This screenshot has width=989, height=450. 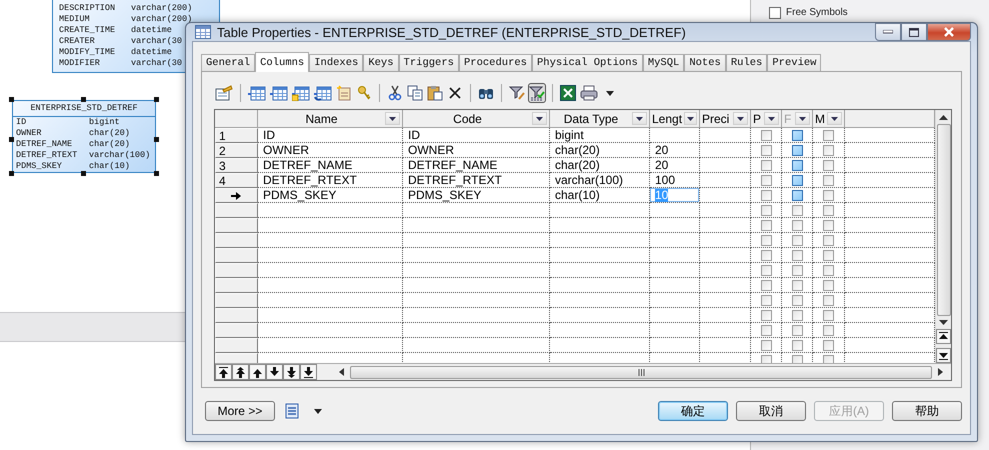 What do you see at coordinates (274, 372) in the screenshot?
I see `move-down-button` at bounding box center [274, 372].